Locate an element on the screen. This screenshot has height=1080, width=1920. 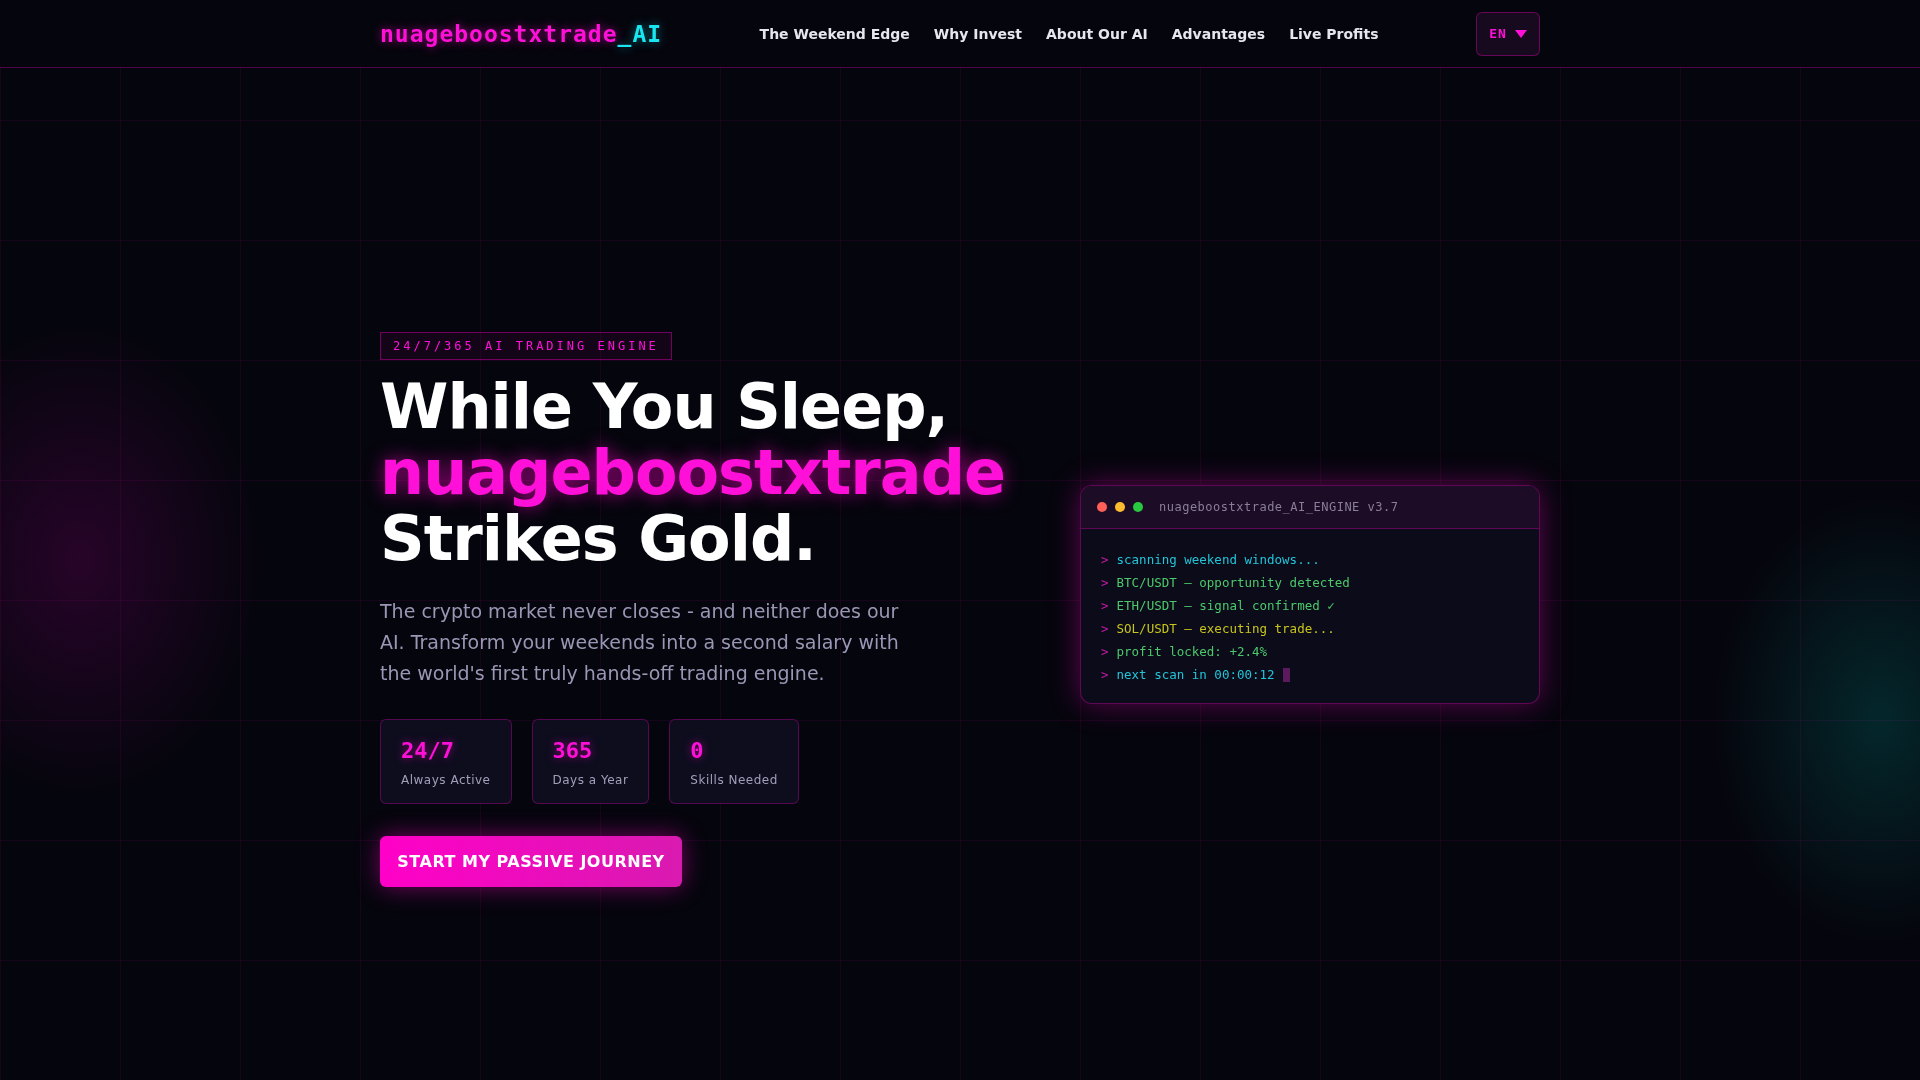
maximize-dot-icon is located at coordinates (1138, 507).